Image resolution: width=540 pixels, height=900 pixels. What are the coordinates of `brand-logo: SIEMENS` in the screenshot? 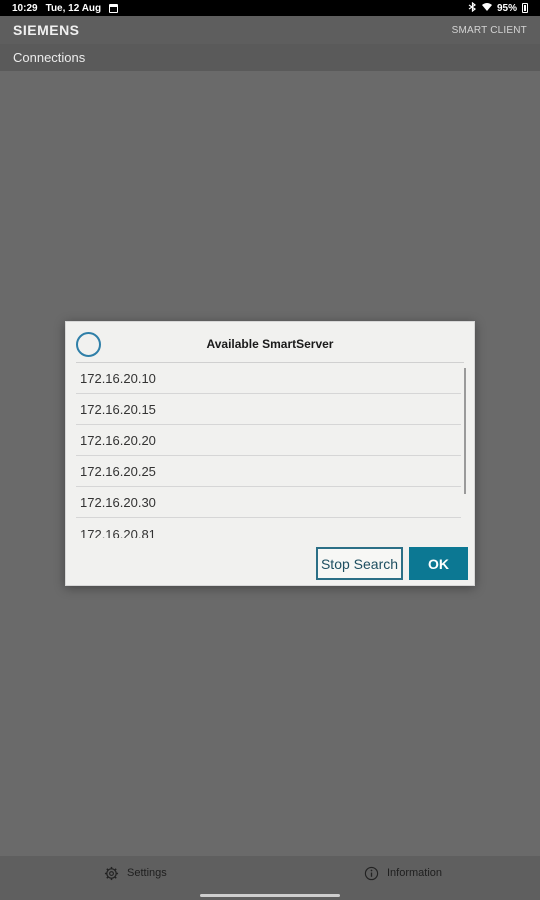 It's located at (46, 30).